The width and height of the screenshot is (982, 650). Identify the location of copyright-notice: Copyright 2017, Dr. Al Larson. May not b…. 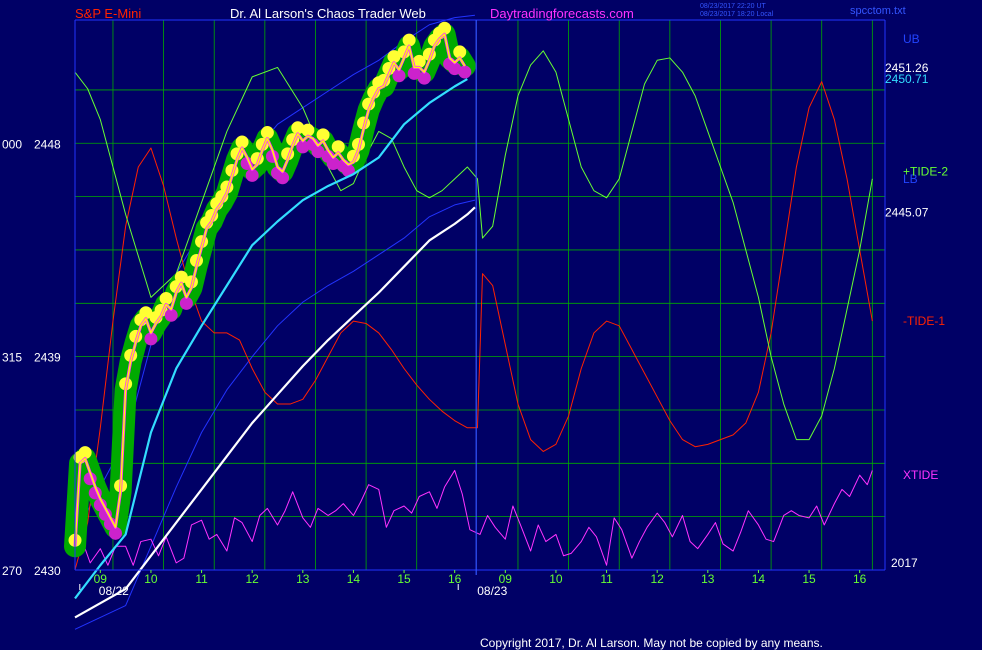
(651, 643).